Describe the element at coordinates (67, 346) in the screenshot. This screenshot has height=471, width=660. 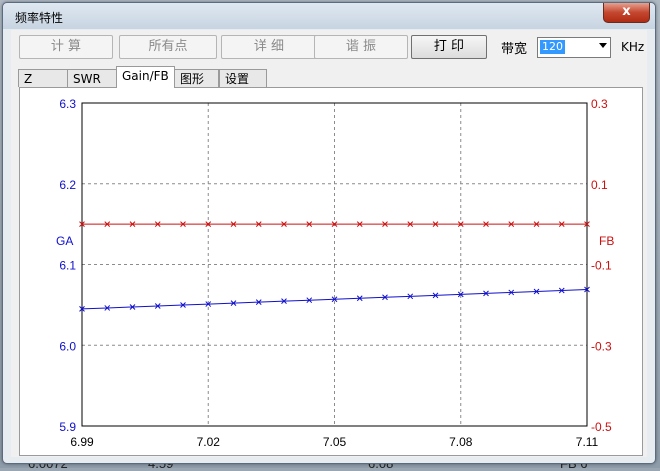
I see `y-left-tick-label: 6.0` at that location.